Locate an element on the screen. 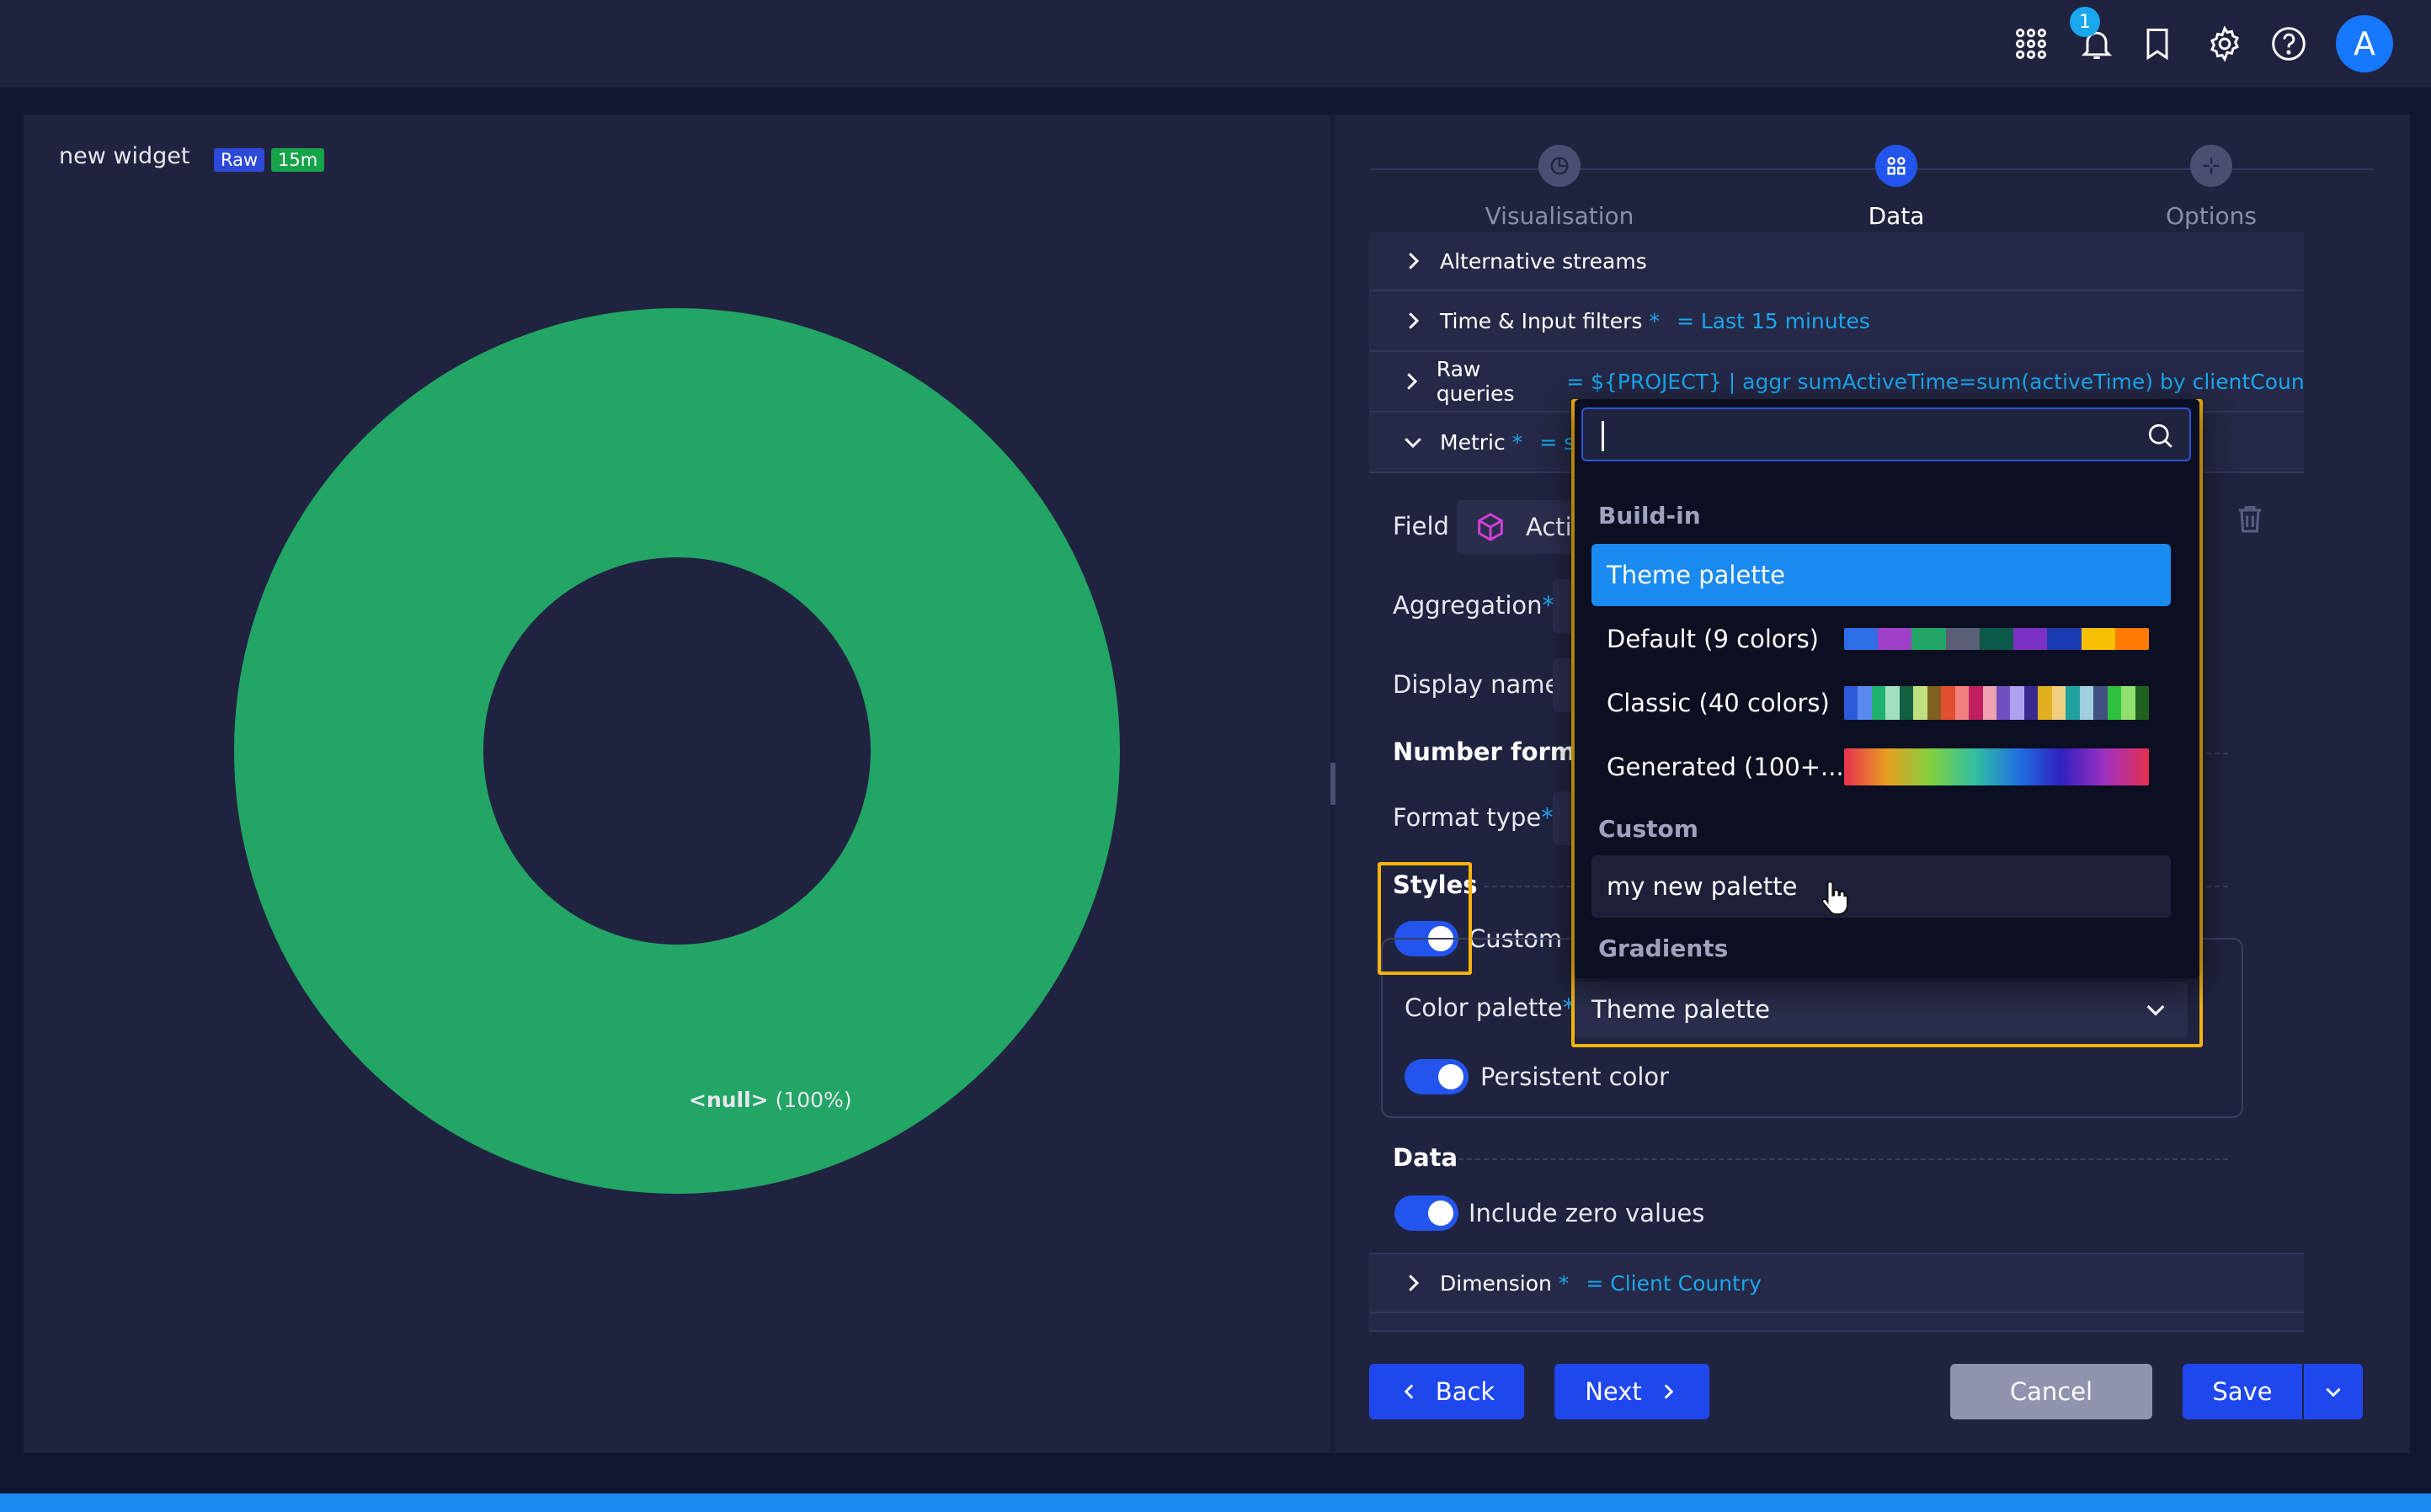 Image resolution: width=2431 pixels, height=1512 pixels. section-label: Alternative streams is located at coordinates (1544, 261).